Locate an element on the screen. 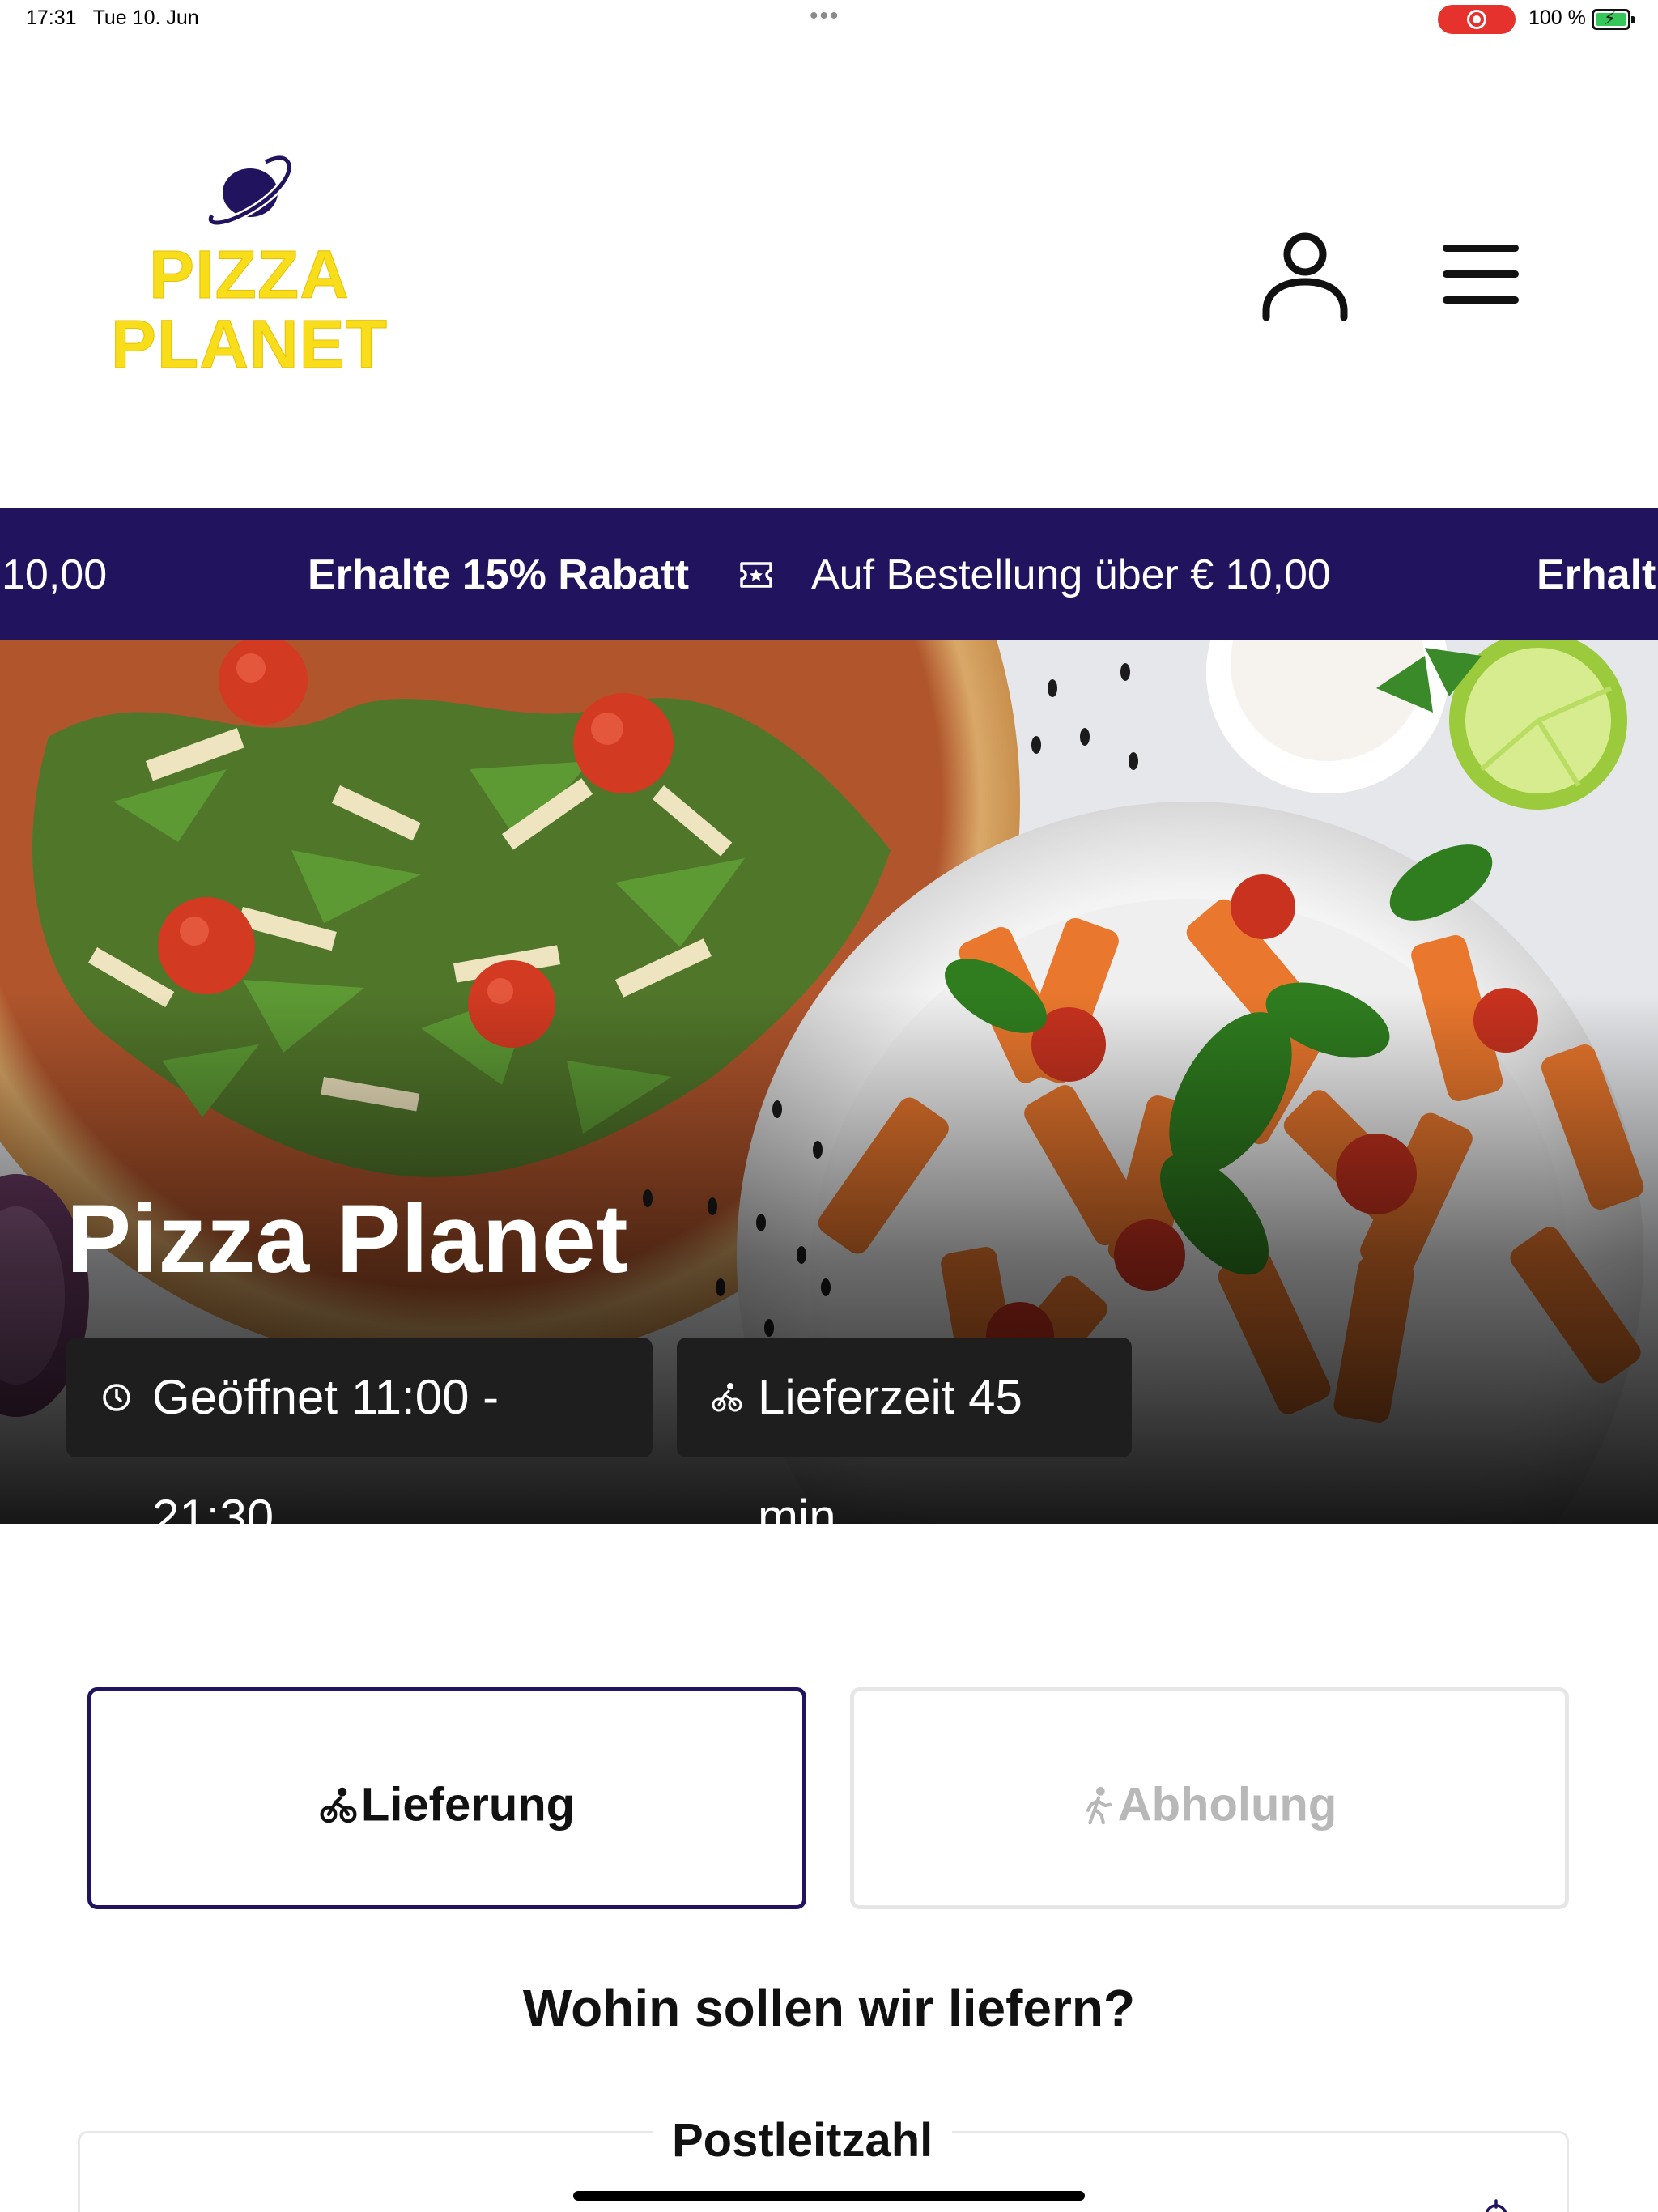  promo-text-fragment-left: 10,00 is located at coordinates (55, 574).